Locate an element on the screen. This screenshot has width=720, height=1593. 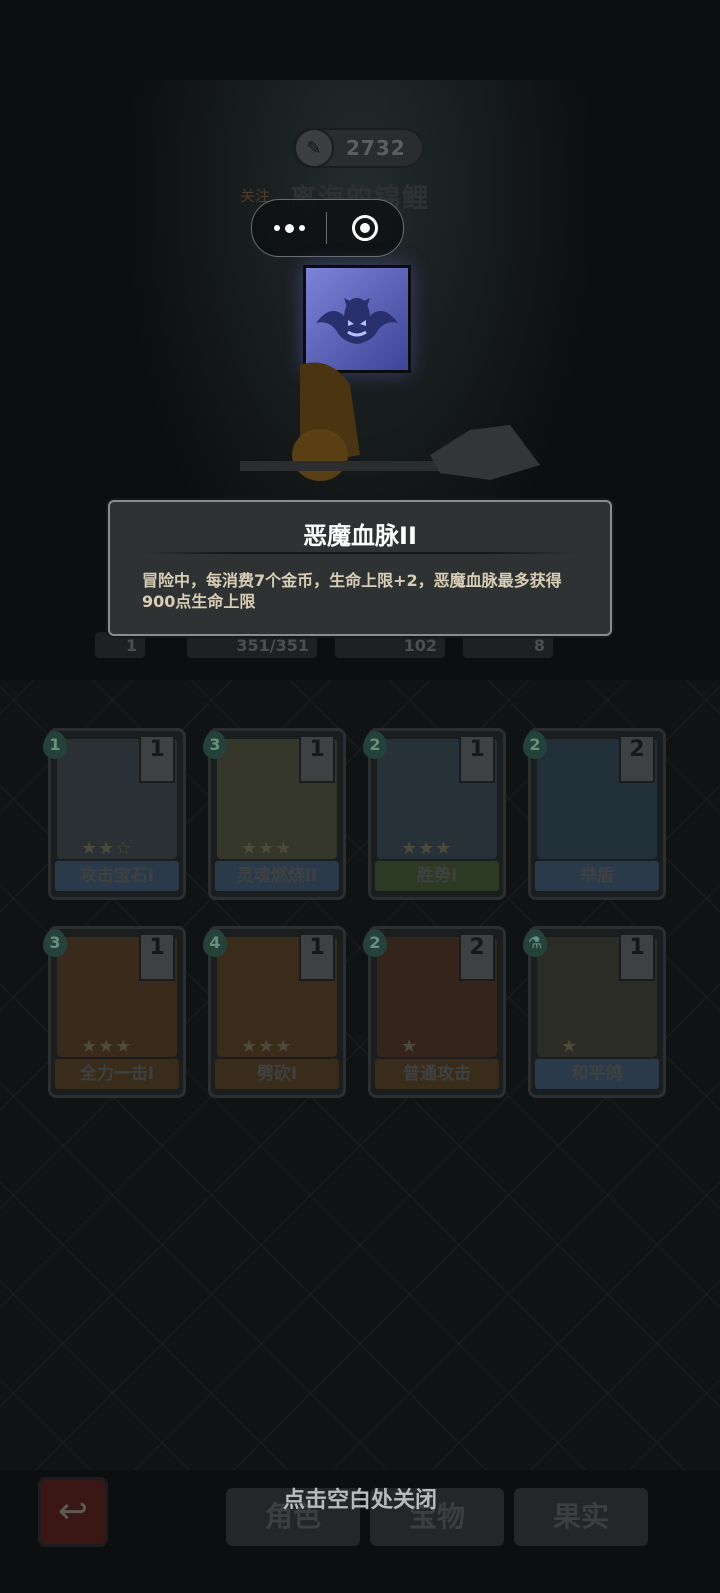
potion-icon: ⚗ is located at coordinates (535, 943).